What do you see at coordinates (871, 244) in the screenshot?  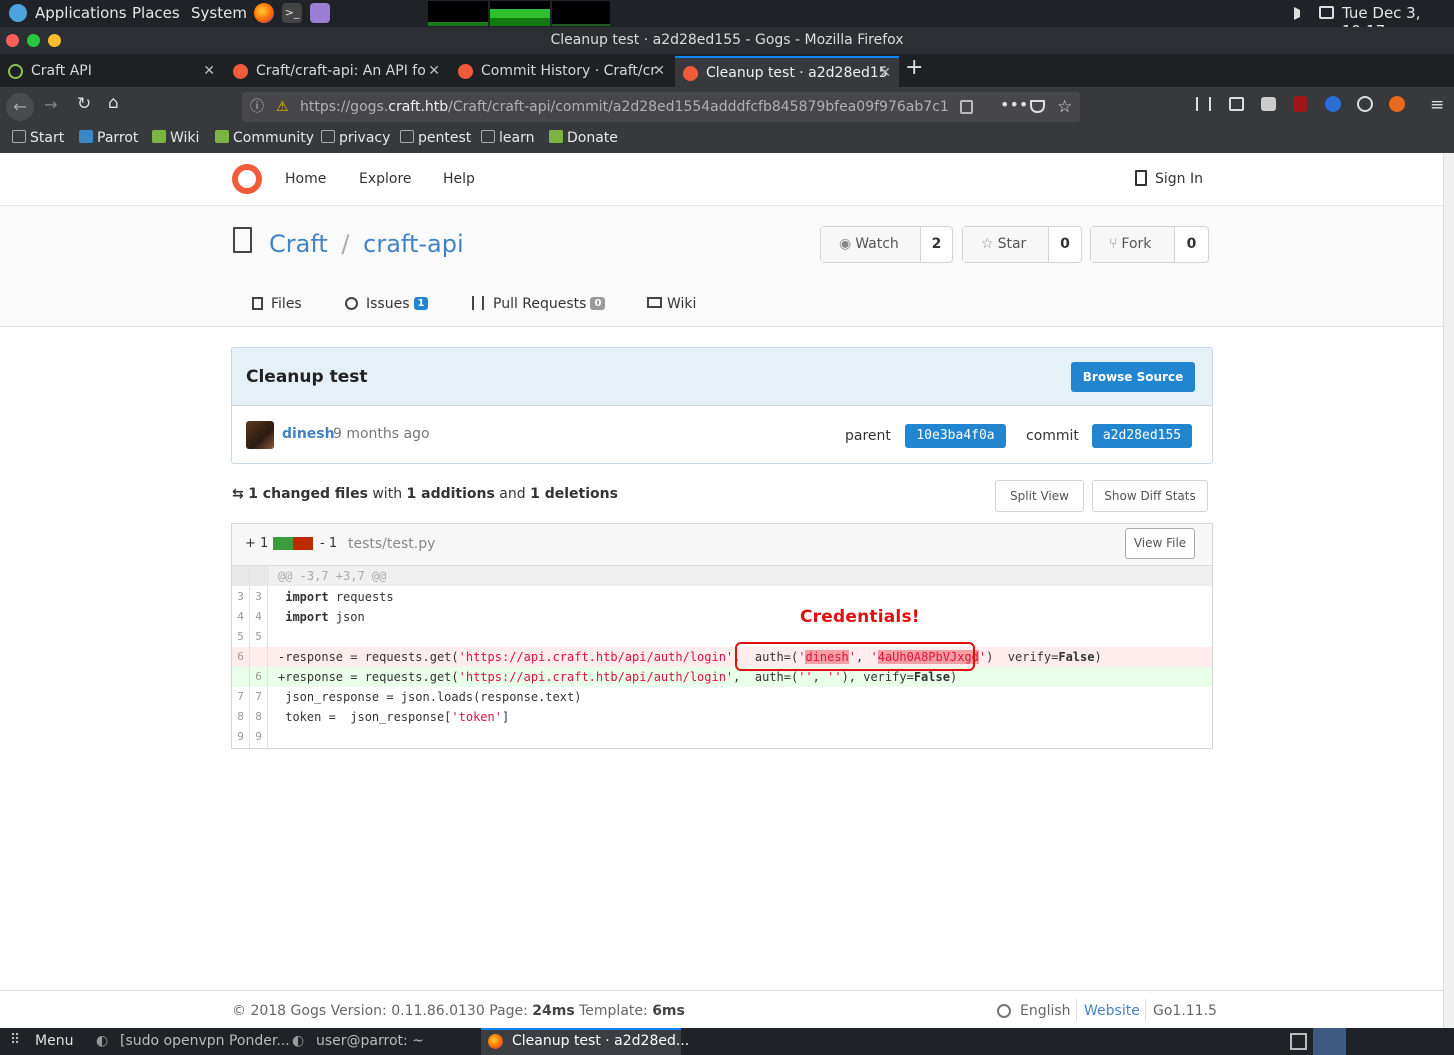 I see `watch-button: ◉ Watch` at bounding box center [871, 244].